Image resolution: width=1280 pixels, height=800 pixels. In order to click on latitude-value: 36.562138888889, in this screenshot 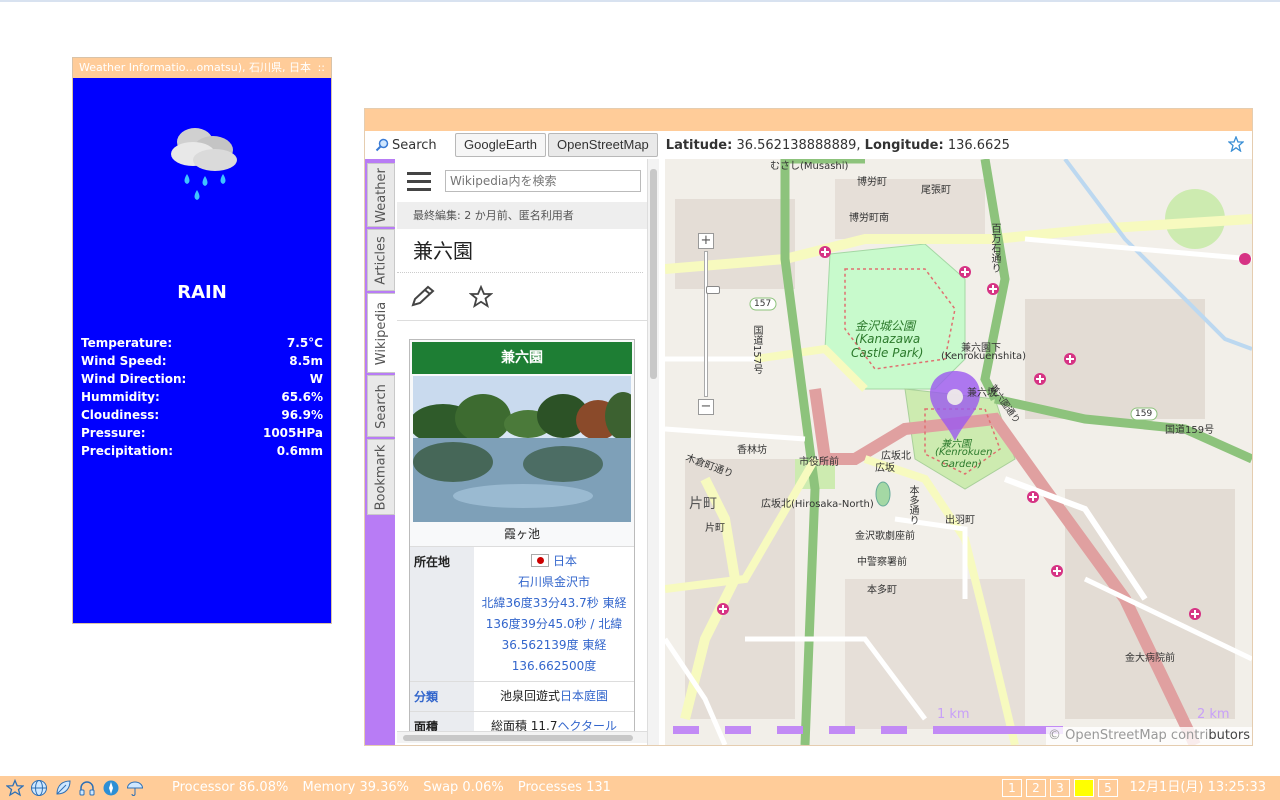, I will do `click(798, 145)`.